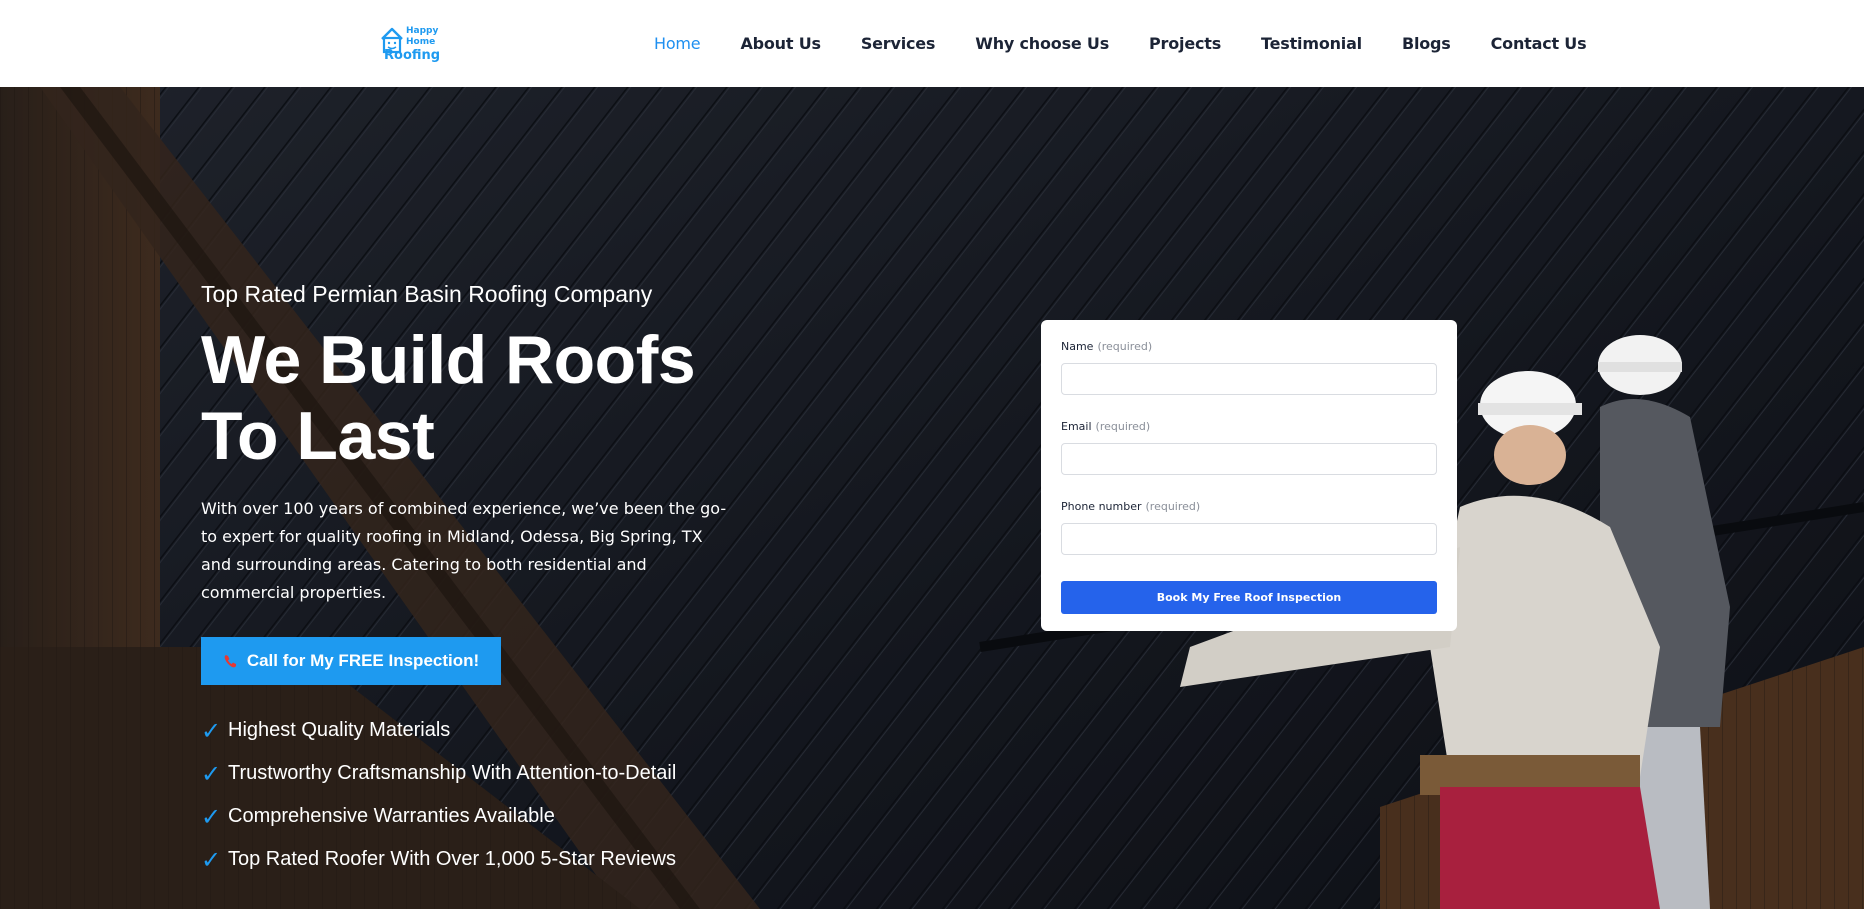  What do you see at coordinates (427, 294) in the screenshot?
I see `hero-eyebrow: Top Rated Permian Basin Roofing Company` at bounding box center [427, 294].